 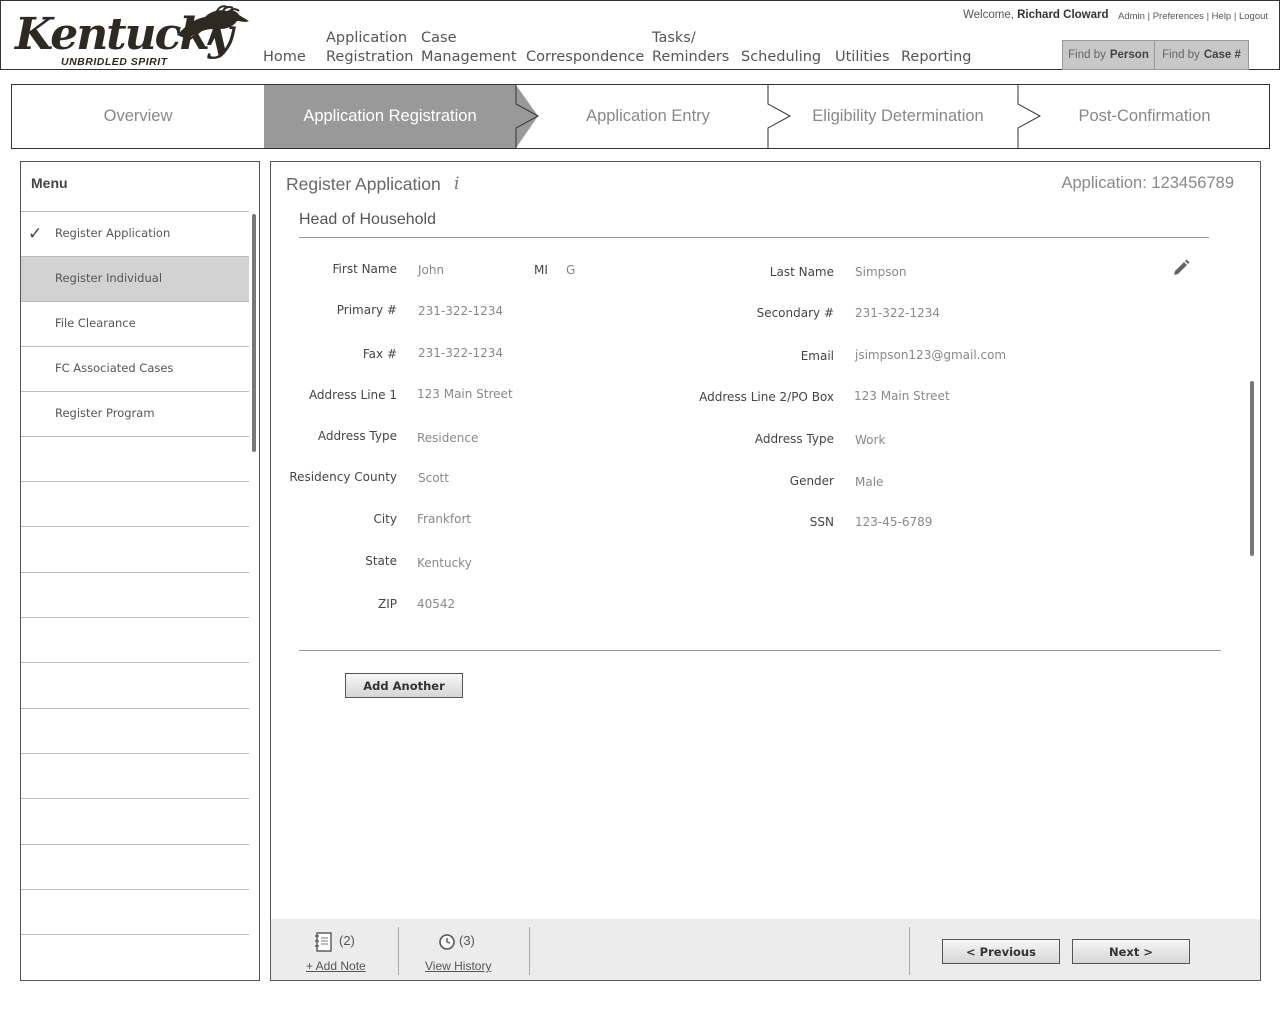 What do you see at coordinates (778, 116) in the screenshot?
I see `stepper-arrows` at bounding box center [778, 116].